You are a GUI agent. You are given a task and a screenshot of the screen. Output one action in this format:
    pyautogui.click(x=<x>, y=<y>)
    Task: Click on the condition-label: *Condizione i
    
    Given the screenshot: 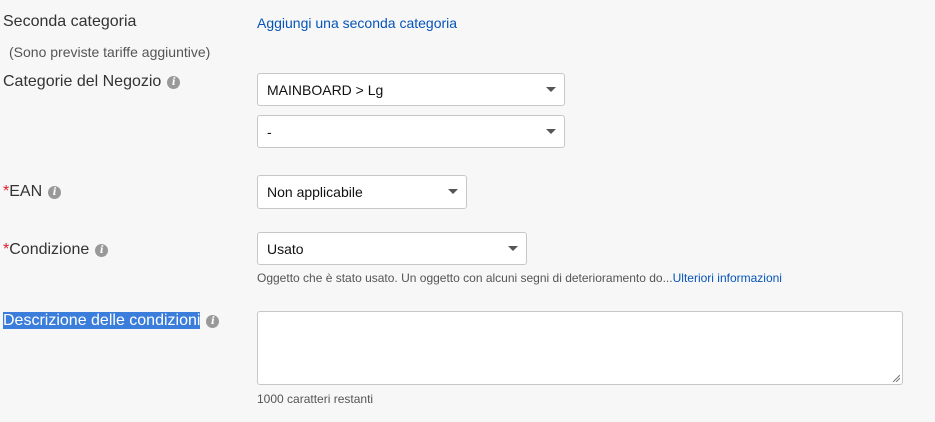 What is the action you would take?
    pyautogui.click(x=56, y=249)
    